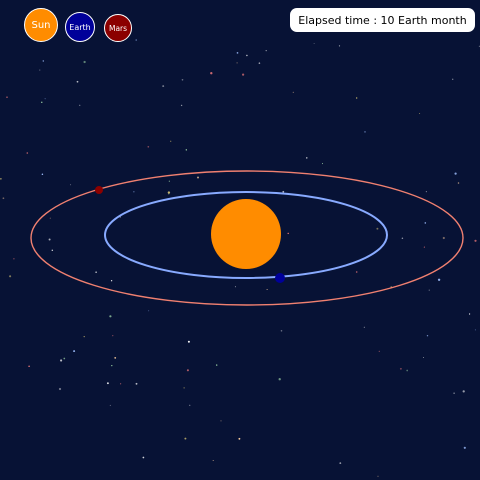 This screenshot has height=480, width=480. I want to click on legend-earth-button: Earth, so click(80, 27).